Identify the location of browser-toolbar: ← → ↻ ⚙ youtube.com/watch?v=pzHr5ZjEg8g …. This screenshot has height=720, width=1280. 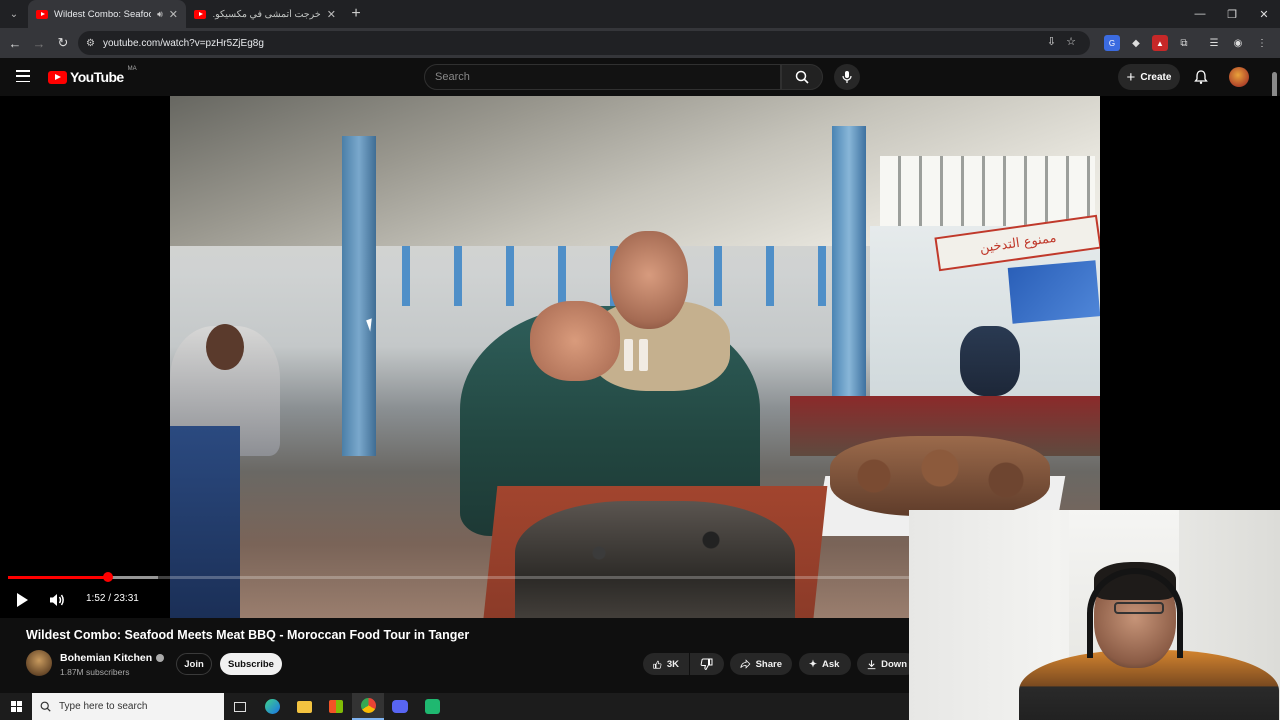
(640, 43).